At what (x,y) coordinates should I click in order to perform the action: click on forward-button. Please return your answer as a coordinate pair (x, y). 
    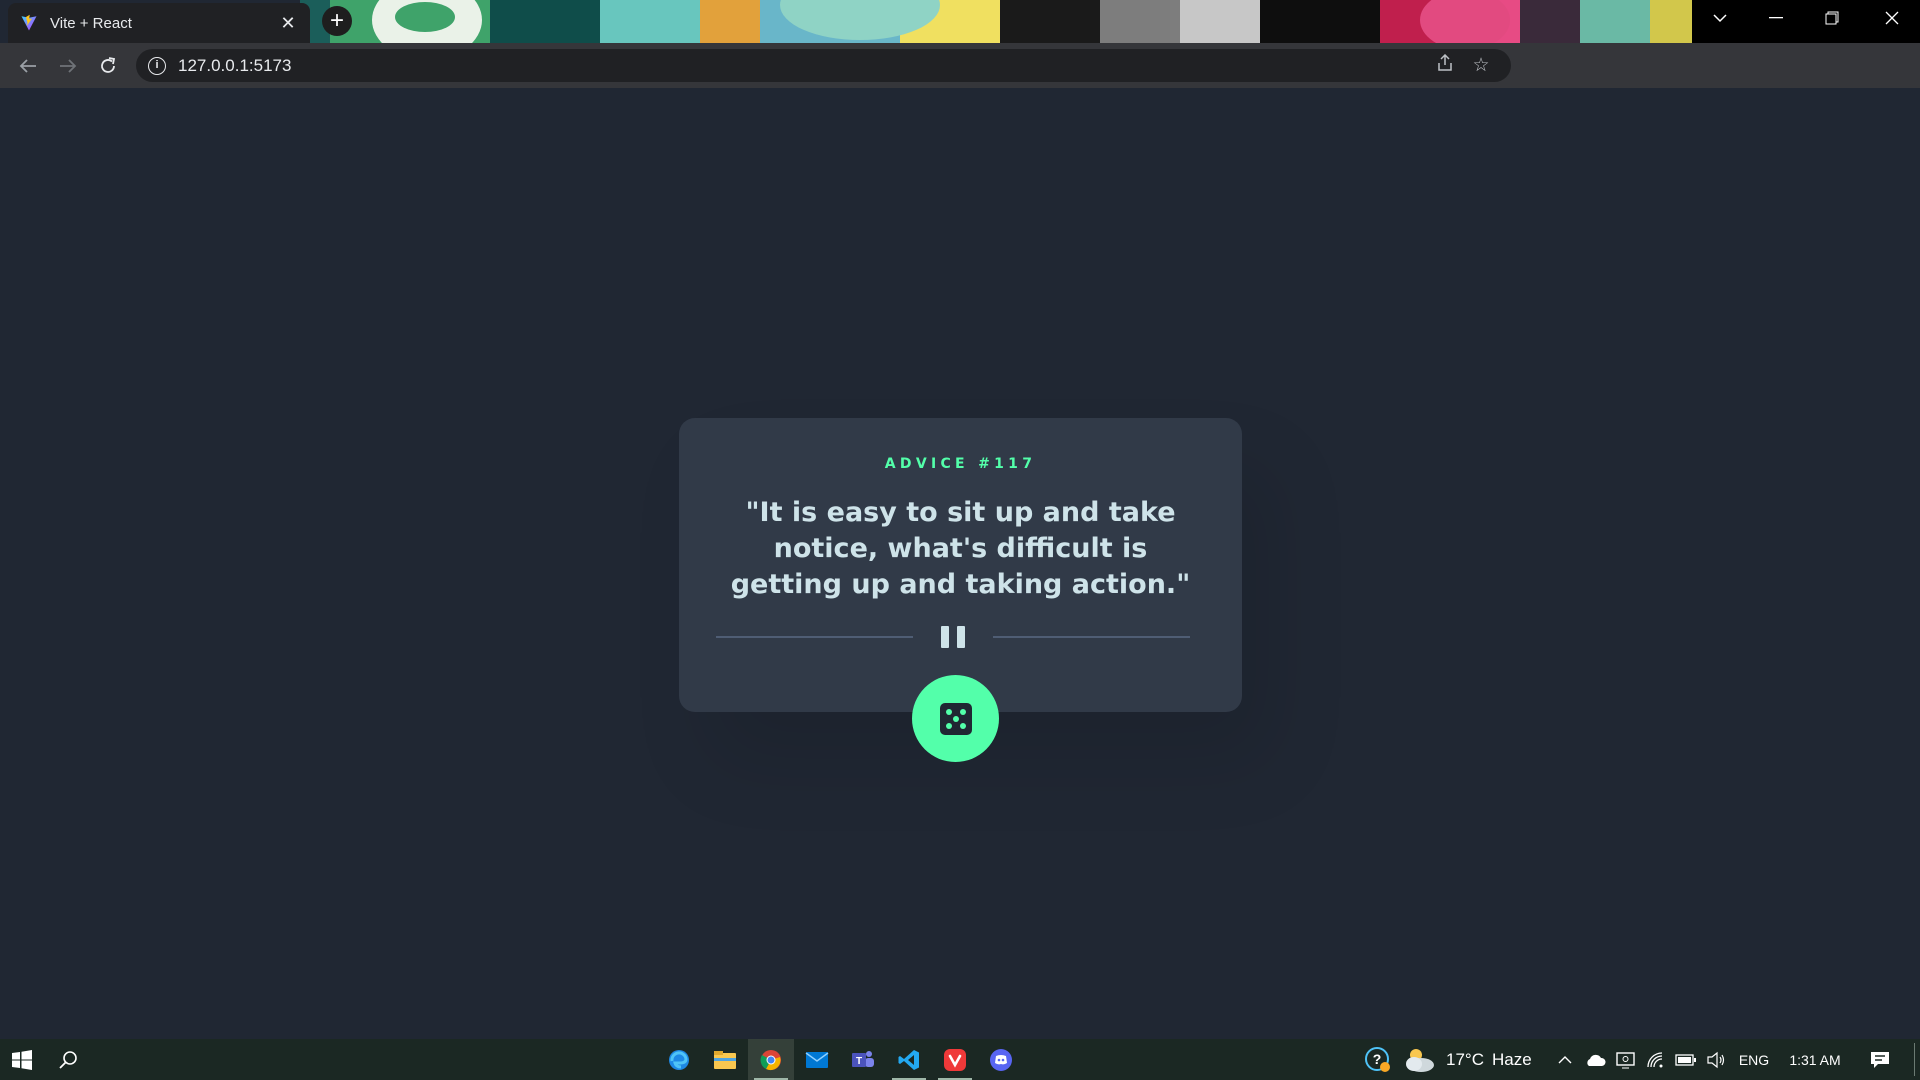
    Looking at the image, I should click on (68, 66).